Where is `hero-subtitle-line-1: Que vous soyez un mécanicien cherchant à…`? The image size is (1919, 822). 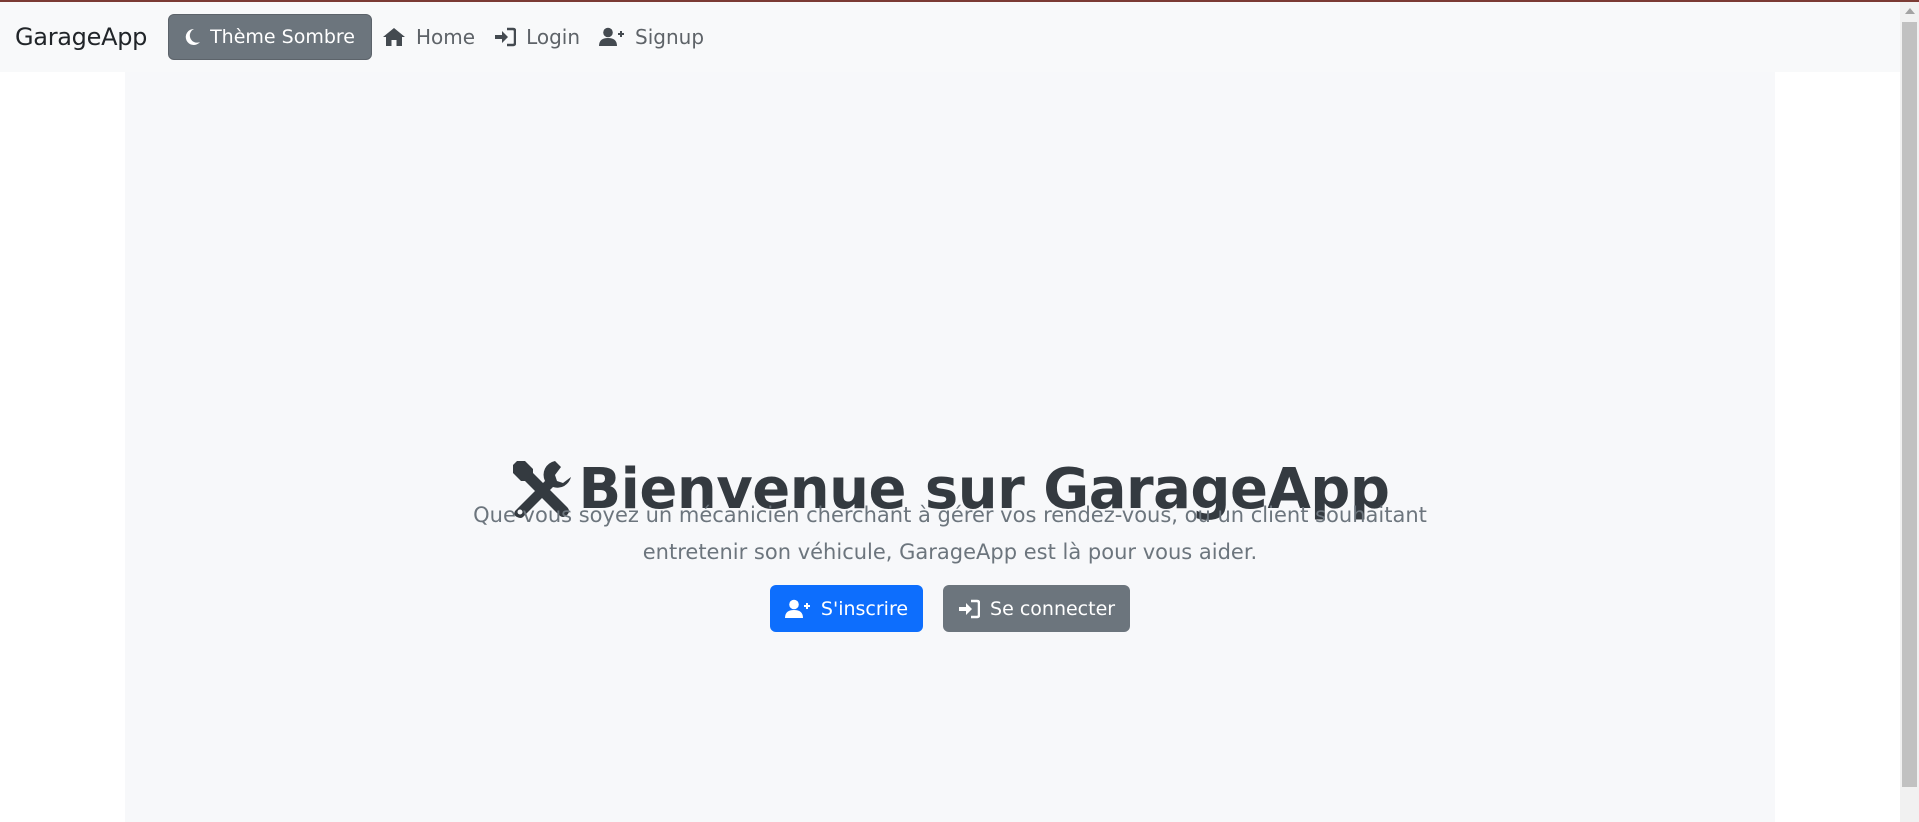
hero-subtitle-line-1: Que vous soyez un mécanicien cherchant à… is located at coordinates (950, 515).